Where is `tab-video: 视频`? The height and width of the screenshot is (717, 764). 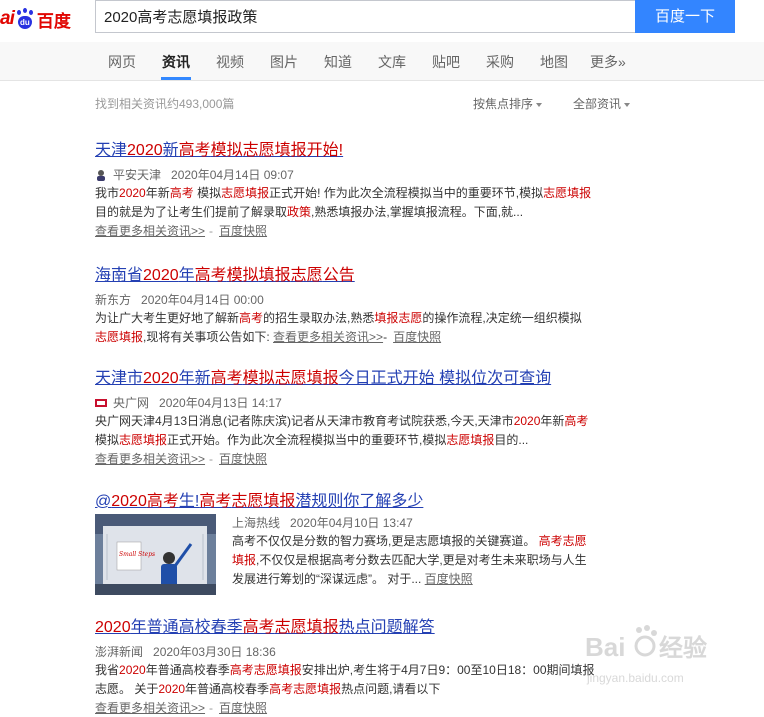
tab-video: 视频 is located at coordinates (230, 62).